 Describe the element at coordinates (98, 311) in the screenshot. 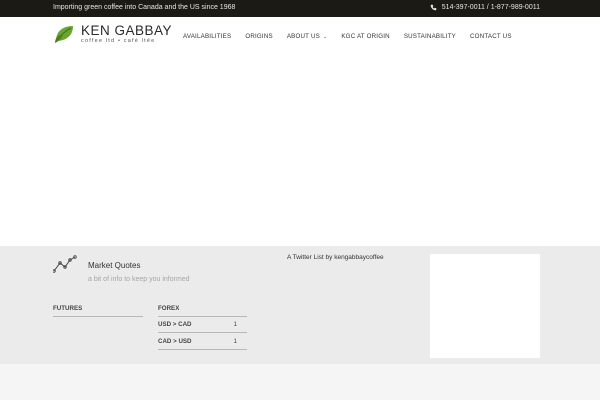

I see `futures-header: FUTURES` at that location.